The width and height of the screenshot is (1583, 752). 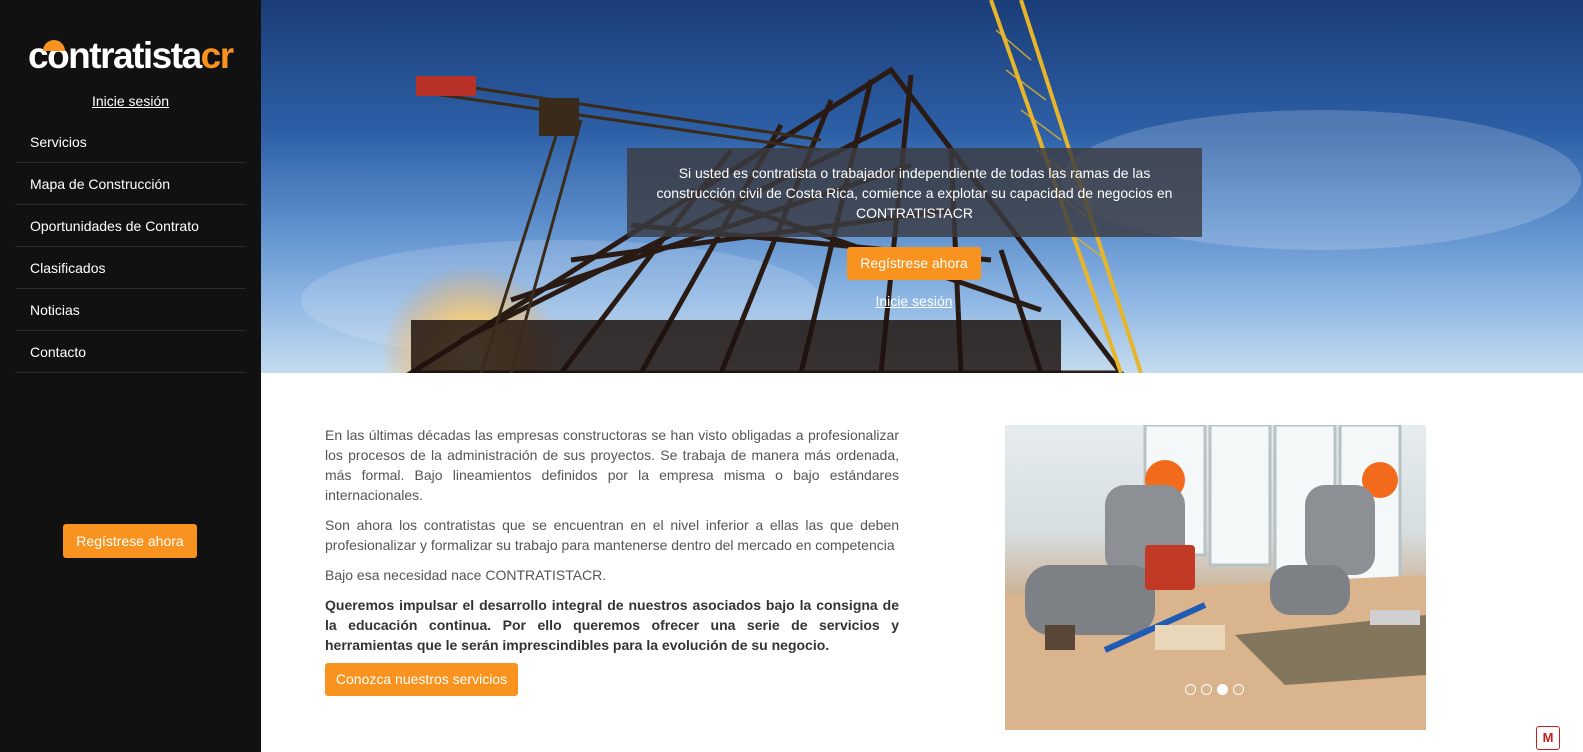 What do you see at coordinates (130, 142) in the screenshot?
I see `sidebar-item-servicios: Servicios` at bounding box center [130, 142].